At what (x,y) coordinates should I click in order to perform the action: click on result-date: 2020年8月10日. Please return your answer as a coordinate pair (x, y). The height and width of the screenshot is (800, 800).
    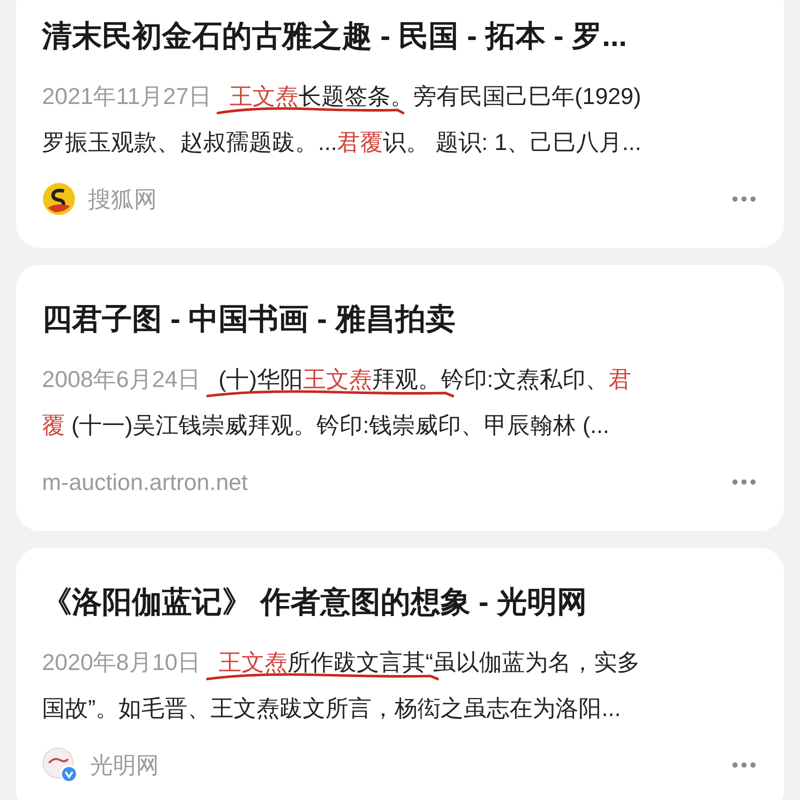
    Looking at the image, I should click on (121, 662).